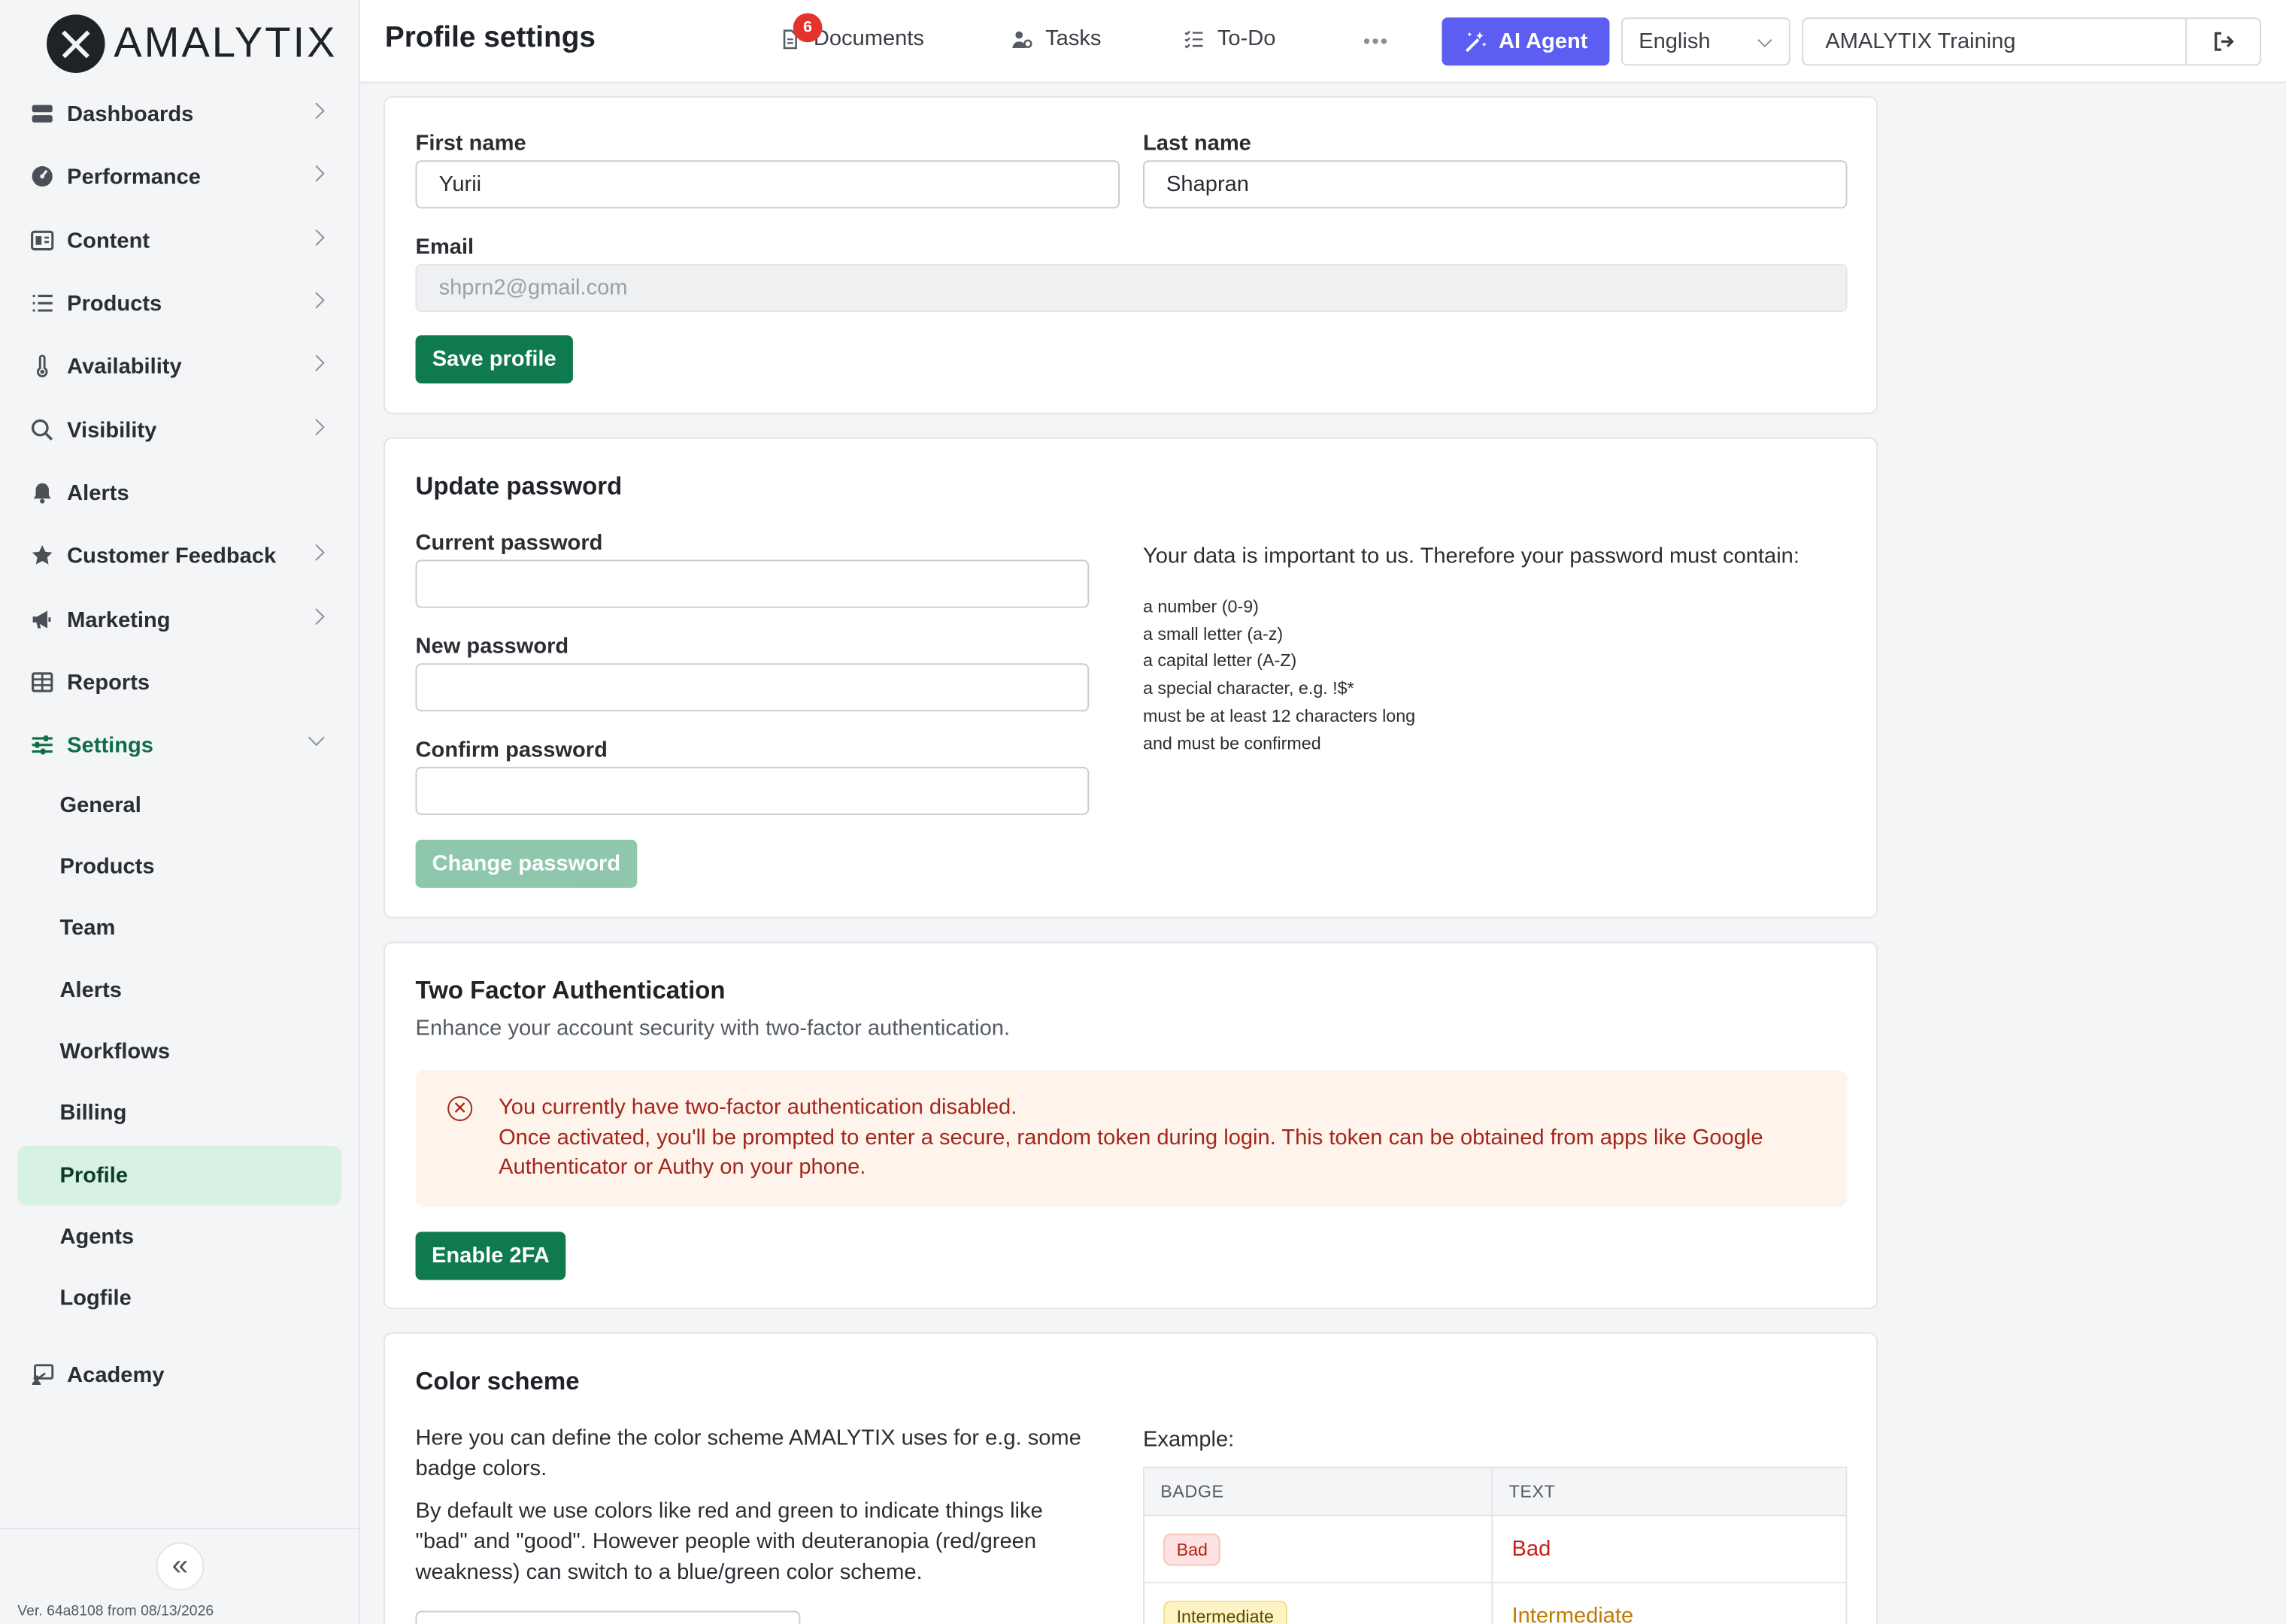  I want to click on documents-count-badge: 6, so click(808, 28).